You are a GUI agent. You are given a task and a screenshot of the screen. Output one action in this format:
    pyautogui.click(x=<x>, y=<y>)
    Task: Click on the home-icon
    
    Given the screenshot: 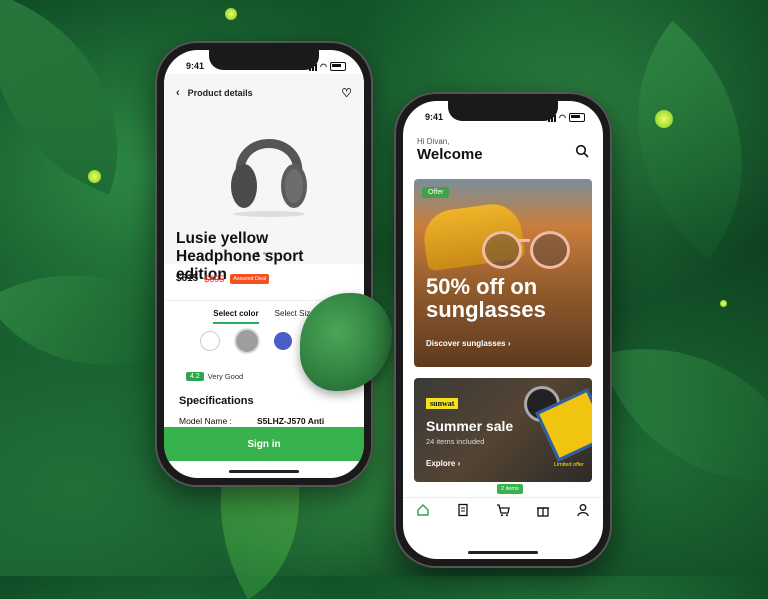 What is the action you would take?
    pyautogui.click(x=423, y=510)
    